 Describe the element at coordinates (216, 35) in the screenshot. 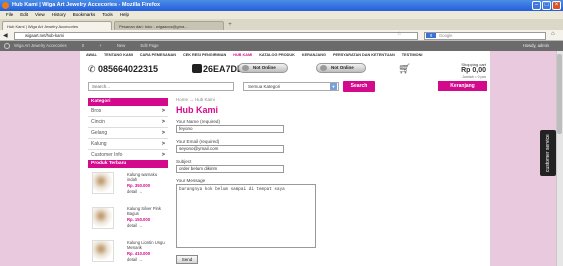

I see `address-bar: wigaart.net/hub-kami` at that location.